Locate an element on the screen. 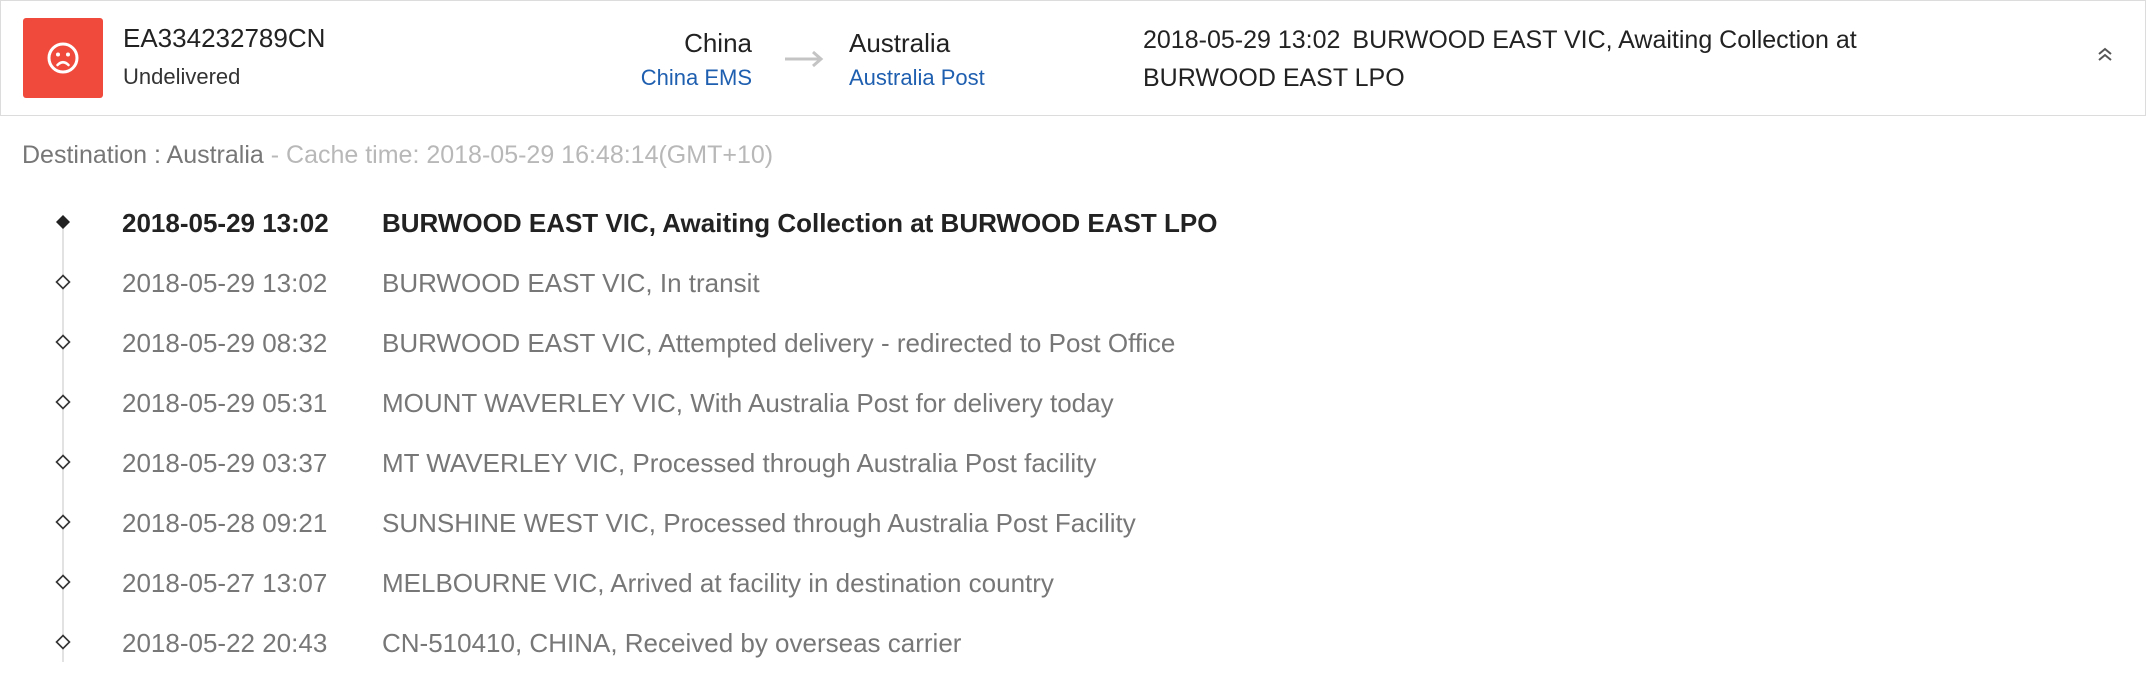  origin-info: China China EMS is located at coordinates (696, 60).